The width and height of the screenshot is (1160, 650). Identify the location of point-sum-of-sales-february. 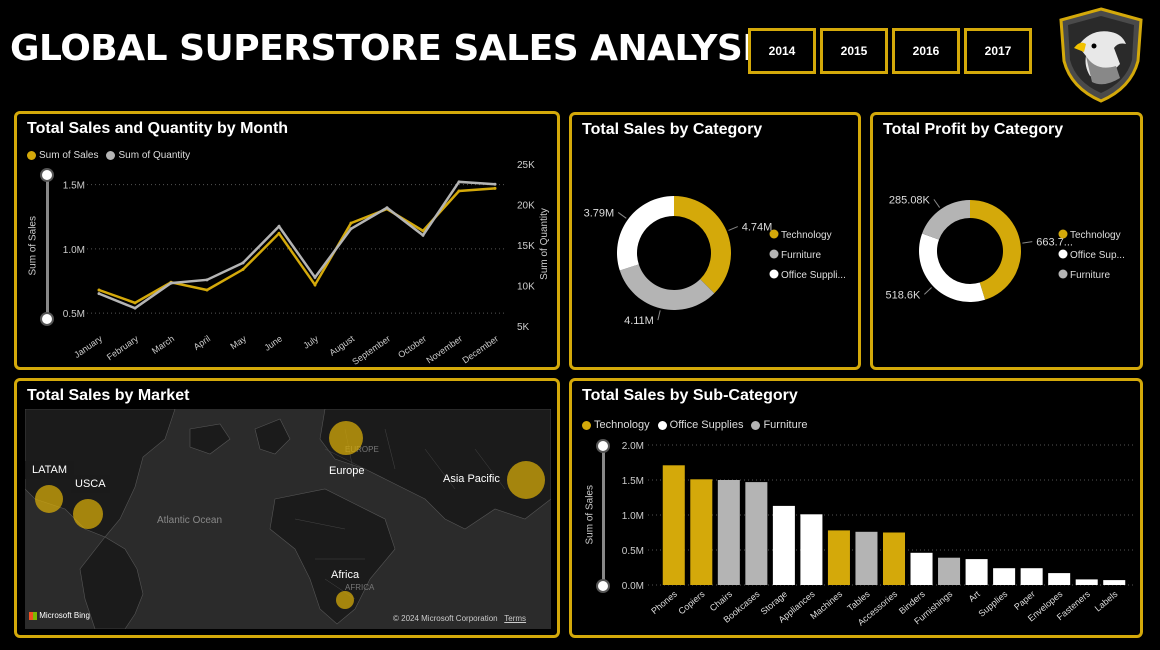
(135, 303).